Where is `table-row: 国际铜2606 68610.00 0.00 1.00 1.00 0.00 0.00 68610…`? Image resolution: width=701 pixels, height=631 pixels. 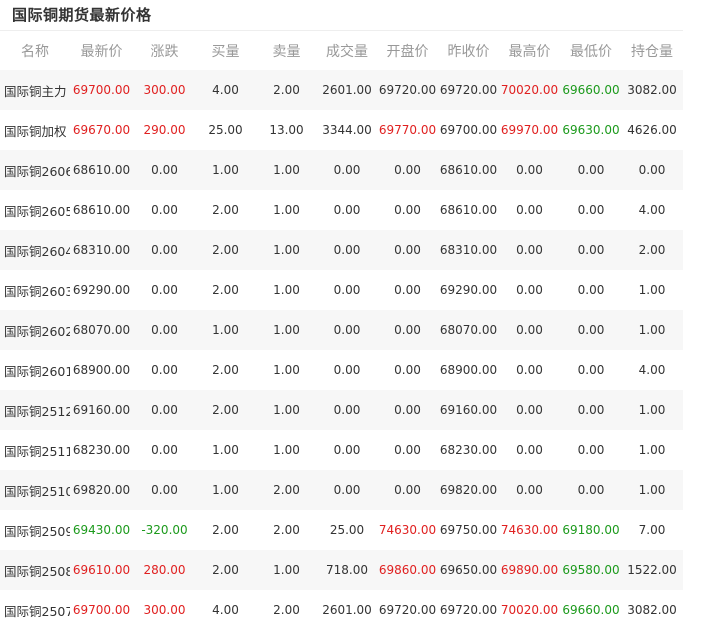
table-row: 国际铜2606 68610.00 0.00 1.00 1.00 0.00 0.00 68610… is located at coordinates (341, 170).